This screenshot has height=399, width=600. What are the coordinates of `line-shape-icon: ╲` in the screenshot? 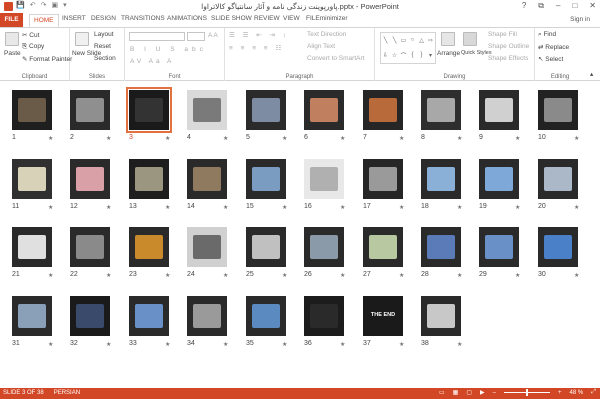 It's located at (386, 40).